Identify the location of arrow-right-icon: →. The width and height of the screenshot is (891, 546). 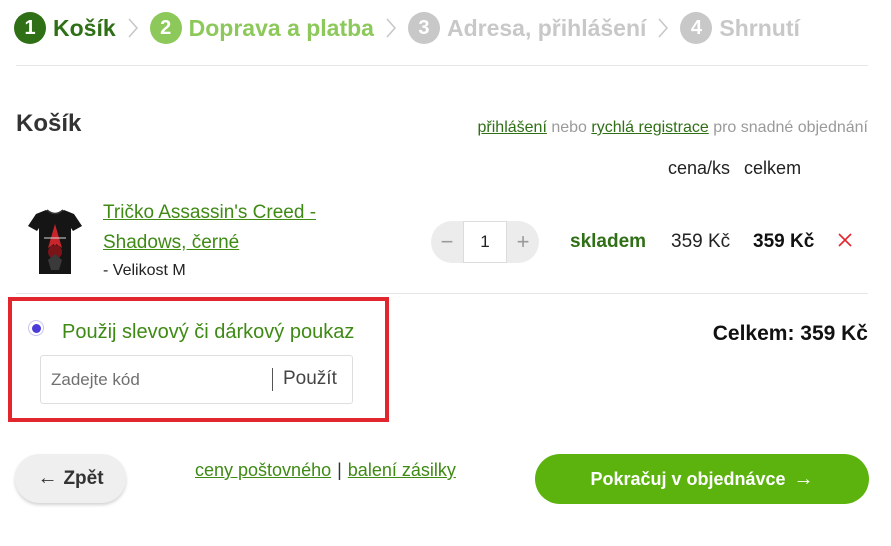
(803, 478).